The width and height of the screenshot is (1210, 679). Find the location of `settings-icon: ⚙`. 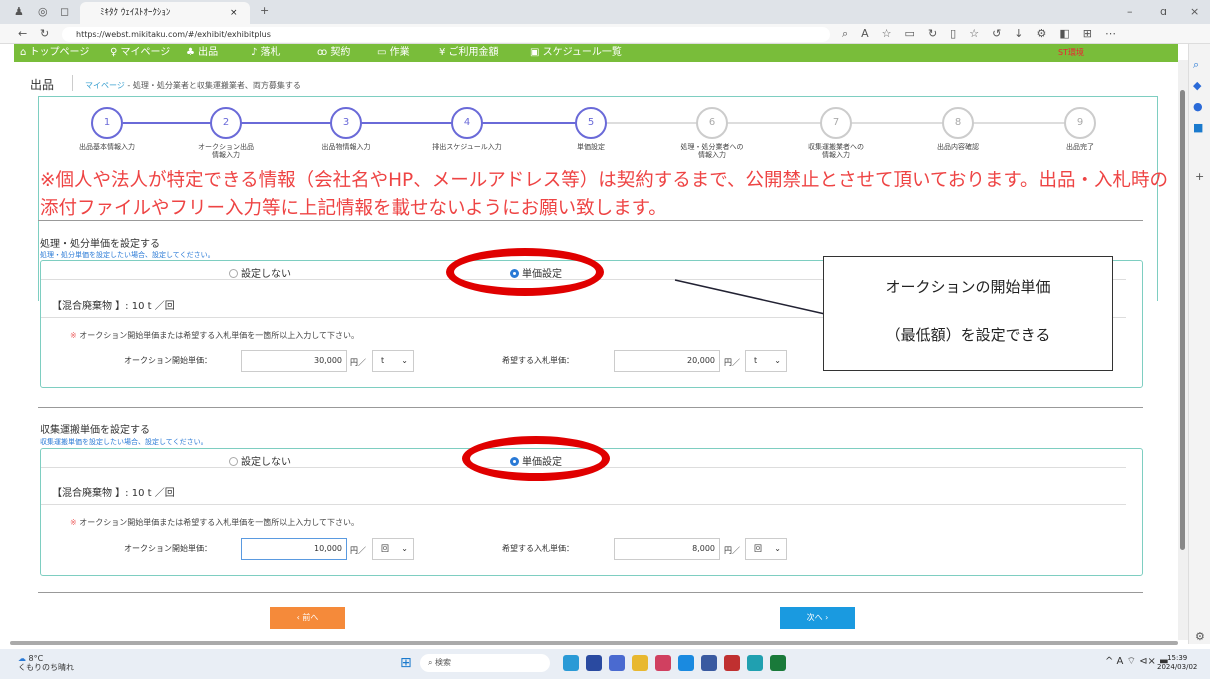

settings-icon: ⚙ is located at coordinates (1200, 637).